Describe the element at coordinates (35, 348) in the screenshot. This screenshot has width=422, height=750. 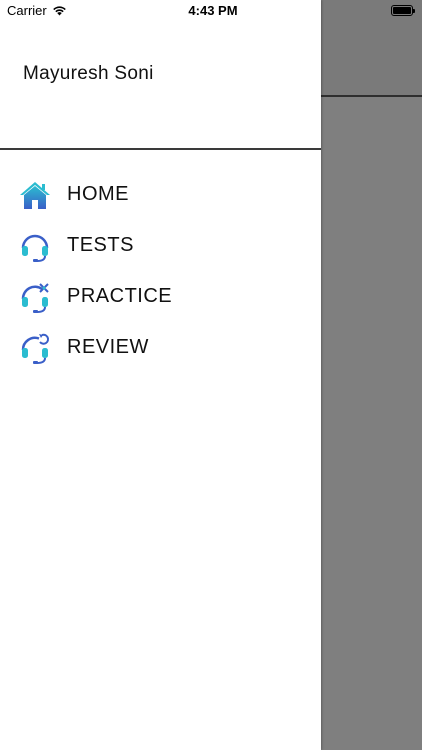
I see `headset-refresh-icon` at that location.